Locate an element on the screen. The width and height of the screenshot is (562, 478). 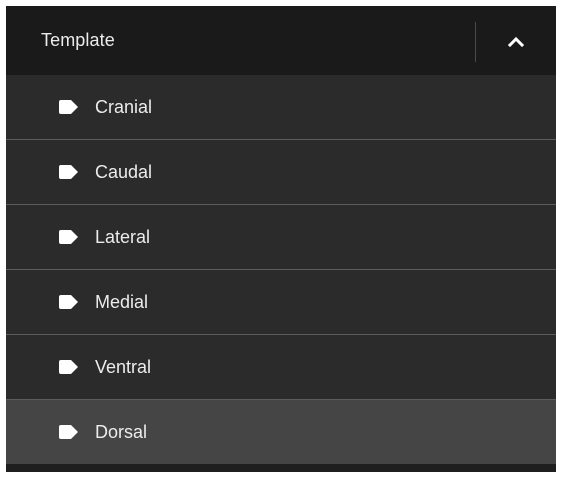
list-item-caudal: Caudal is located at coordinates (281, 172).